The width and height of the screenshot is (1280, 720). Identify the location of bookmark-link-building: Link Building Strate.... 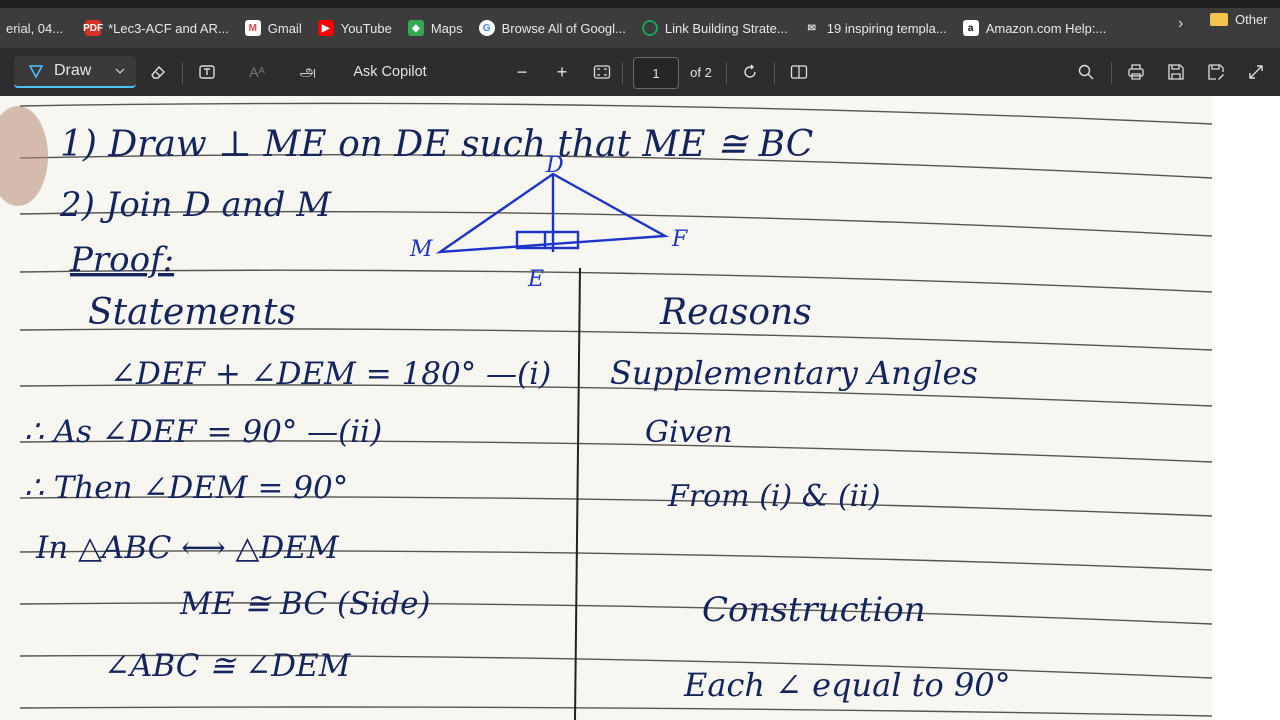
(715, 28).